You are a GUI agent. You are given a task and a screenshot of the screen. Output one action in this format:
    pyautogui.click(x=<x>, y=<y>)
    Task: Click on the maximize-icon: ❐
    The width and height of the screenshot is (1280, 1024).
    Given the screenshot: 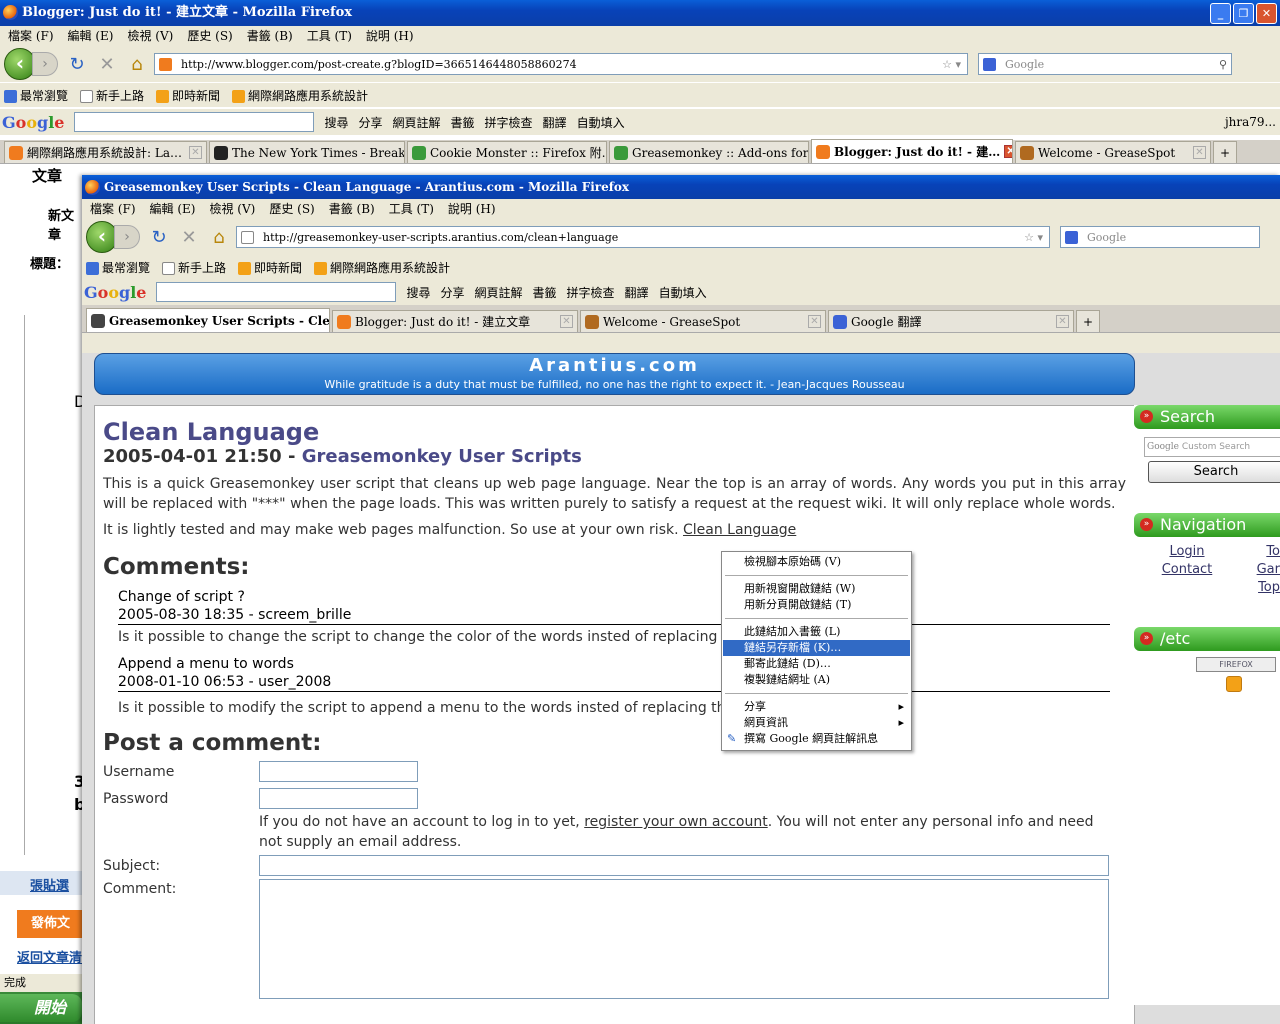 What is the action you would take?
    pyautogui.click(x=1243, y=13)
    